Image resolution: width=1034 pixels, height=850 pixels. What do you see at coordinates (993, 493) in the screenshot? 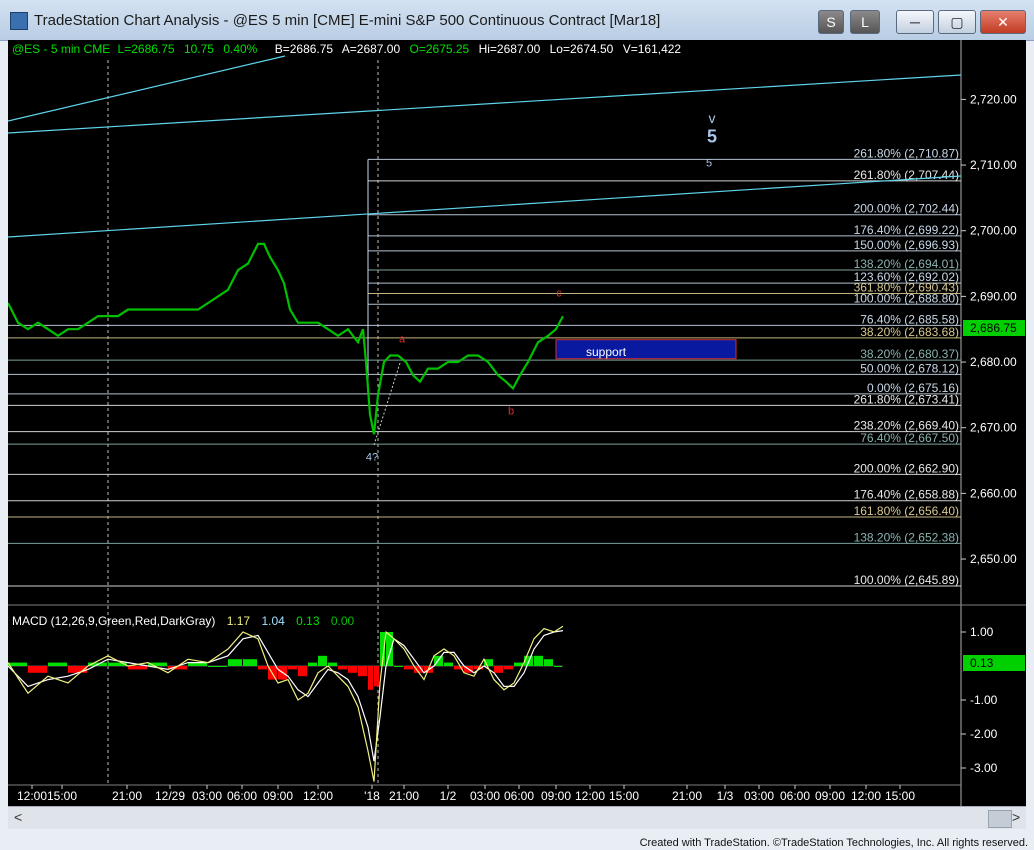
I see `price-tick-label-1: 2,660.00` at bounding box center [993, 493].